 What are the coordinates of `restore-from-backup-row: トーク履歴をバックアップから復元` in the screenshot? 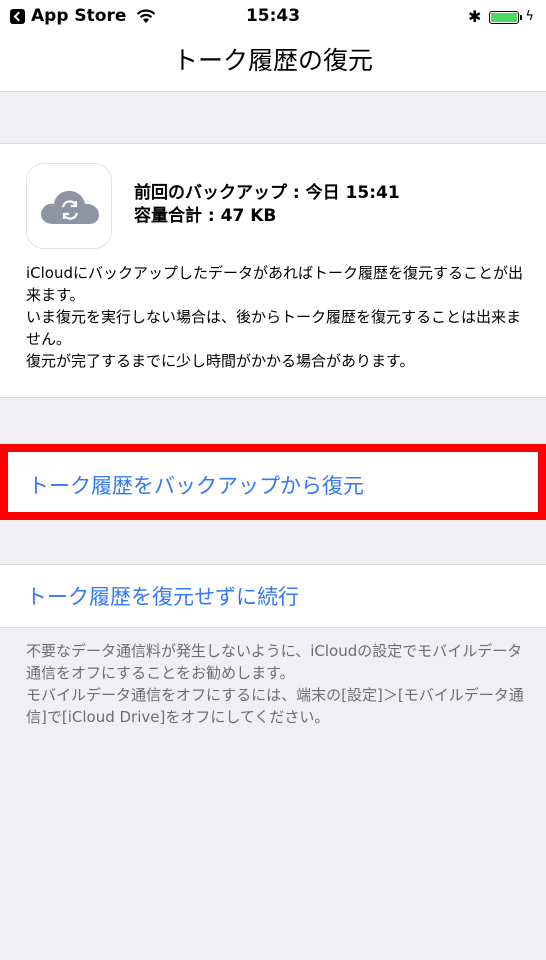 It's located at (273, 482).